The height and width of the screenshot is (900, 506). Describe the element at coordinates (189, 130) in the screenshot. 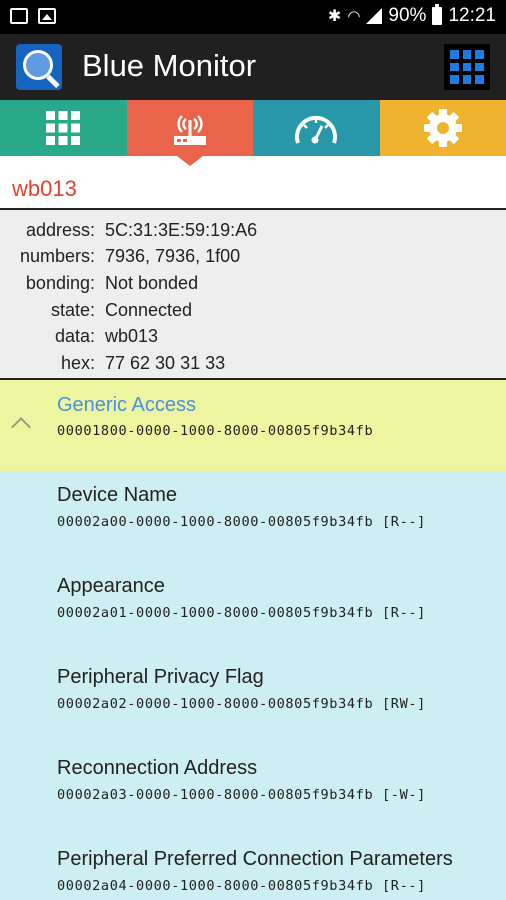

I see `router-signal-icon` at that location.